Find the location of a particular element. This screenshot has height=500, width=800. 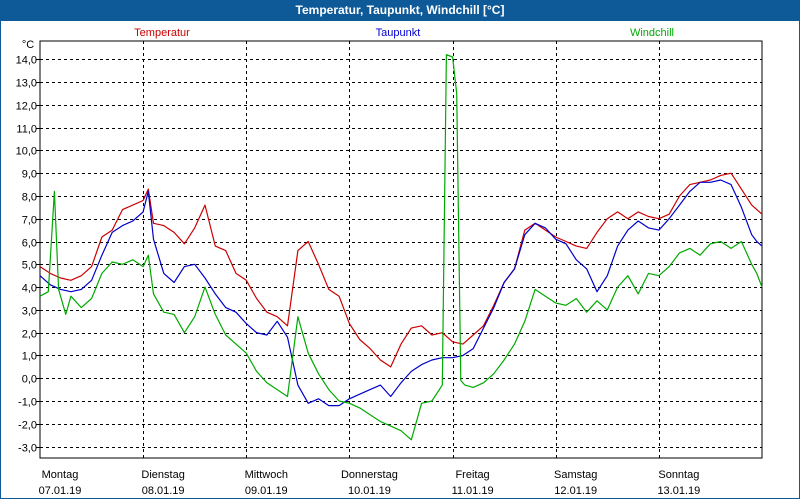

y-tick-label: 8,0 is located at coordinates (29, 198).